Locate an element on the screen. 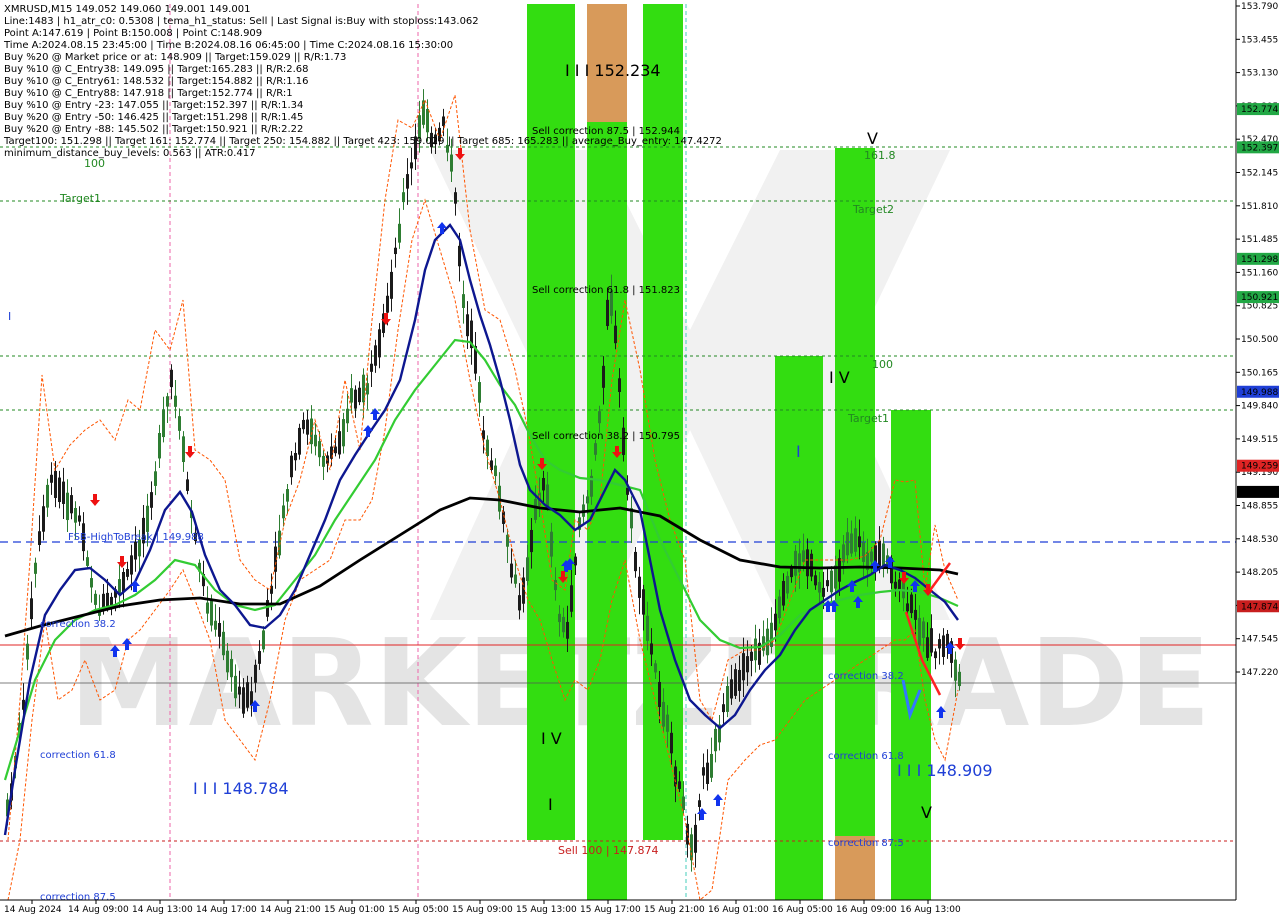 This screenshot has width=1280, height=920. time-tick-label: 15 Aug 17:00 is located at coordinates (610, 910).